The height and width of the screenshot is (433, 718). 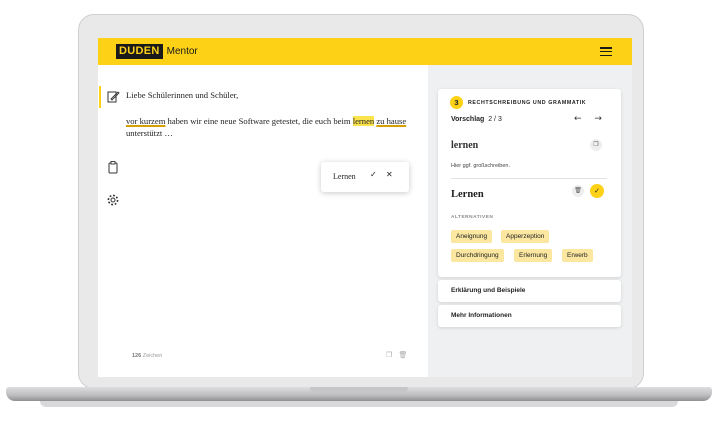 What do you see at coordinates (588, 119) in the screenshot?
I see `suggestion-navigation: ← →` at bounding box center [588, 119].